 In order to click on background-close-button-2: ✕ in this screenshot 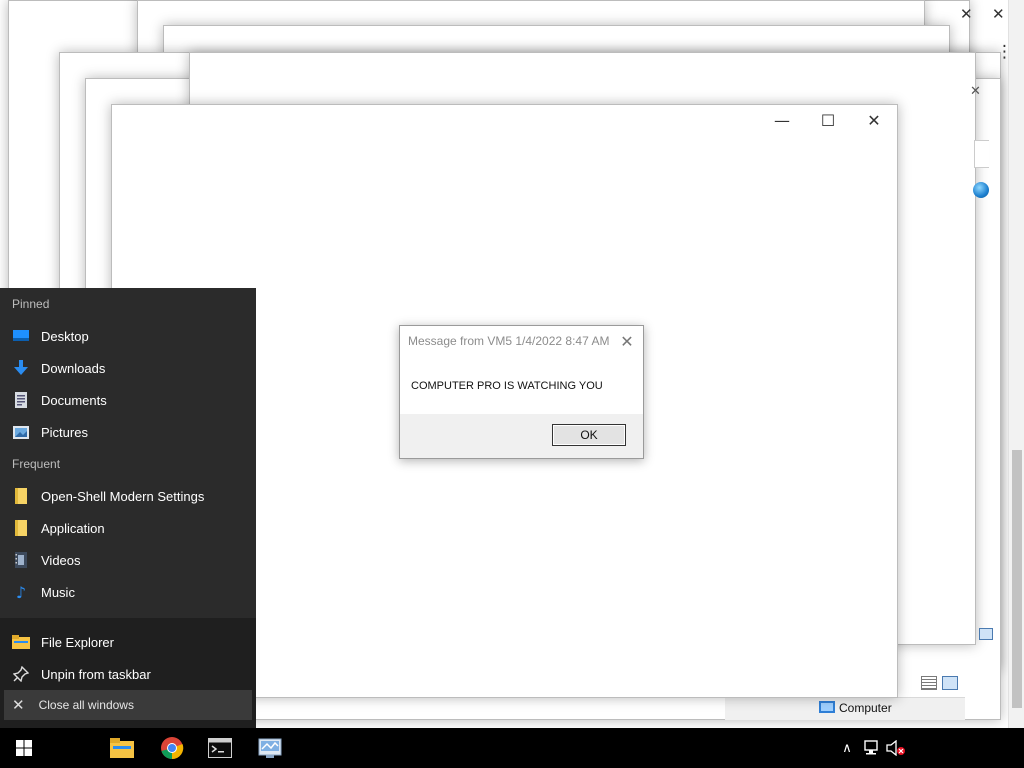, I will do `click(998, 14)`.